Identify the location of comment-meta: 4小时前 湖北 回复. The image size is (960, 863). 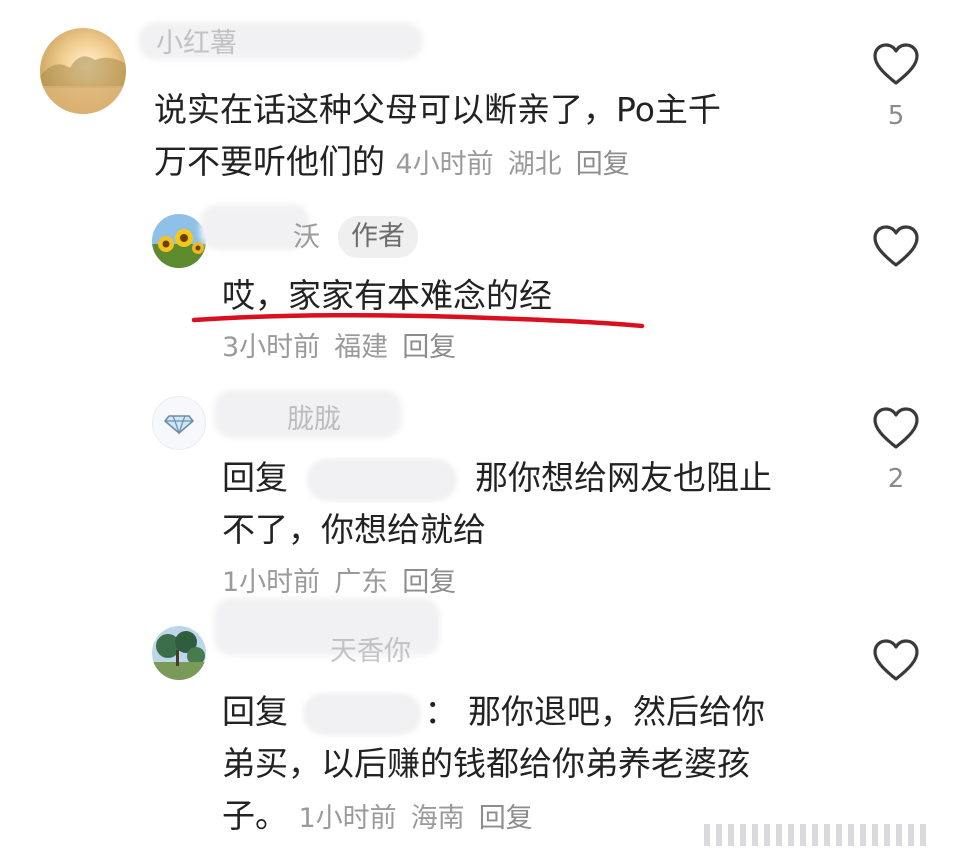
(513, 164).